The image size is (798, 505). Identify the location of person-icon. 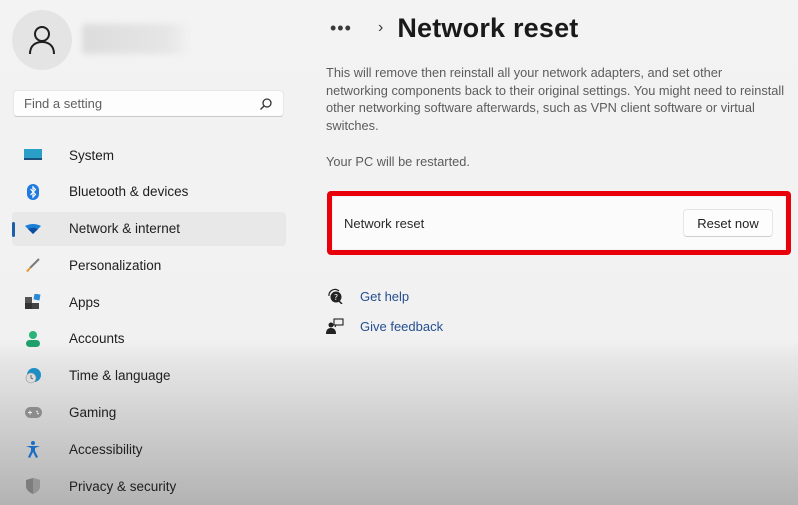
(33, 339).